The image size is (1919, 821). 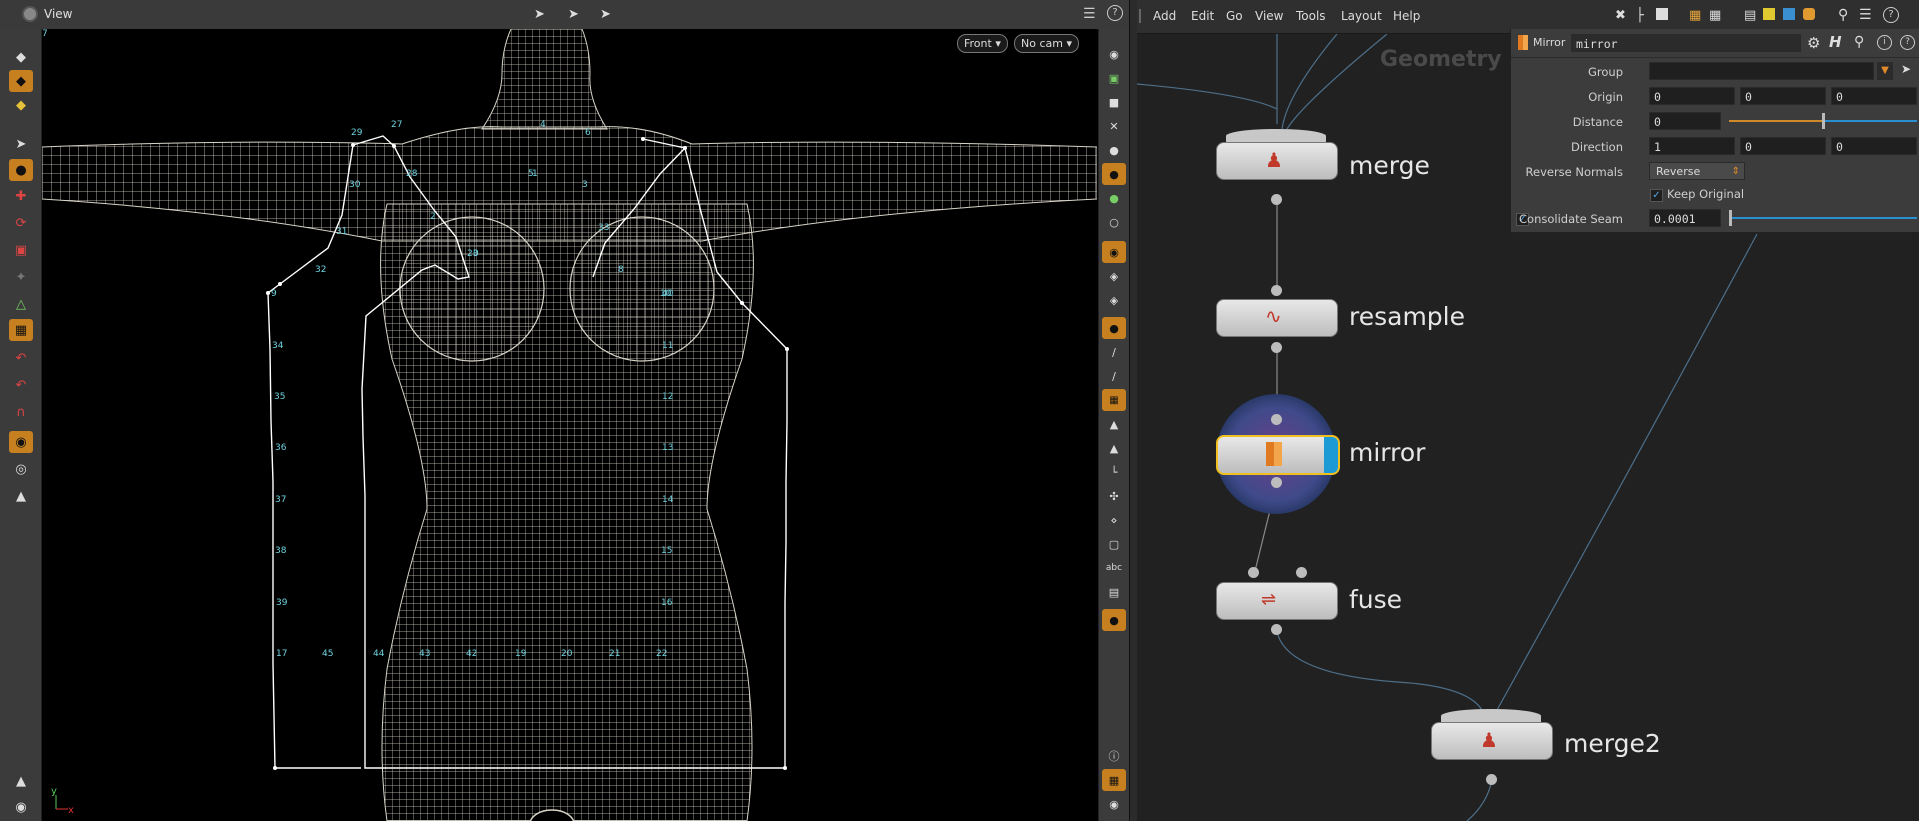 I want to click on sticky-note-icon, so click(x=1769, y=14).